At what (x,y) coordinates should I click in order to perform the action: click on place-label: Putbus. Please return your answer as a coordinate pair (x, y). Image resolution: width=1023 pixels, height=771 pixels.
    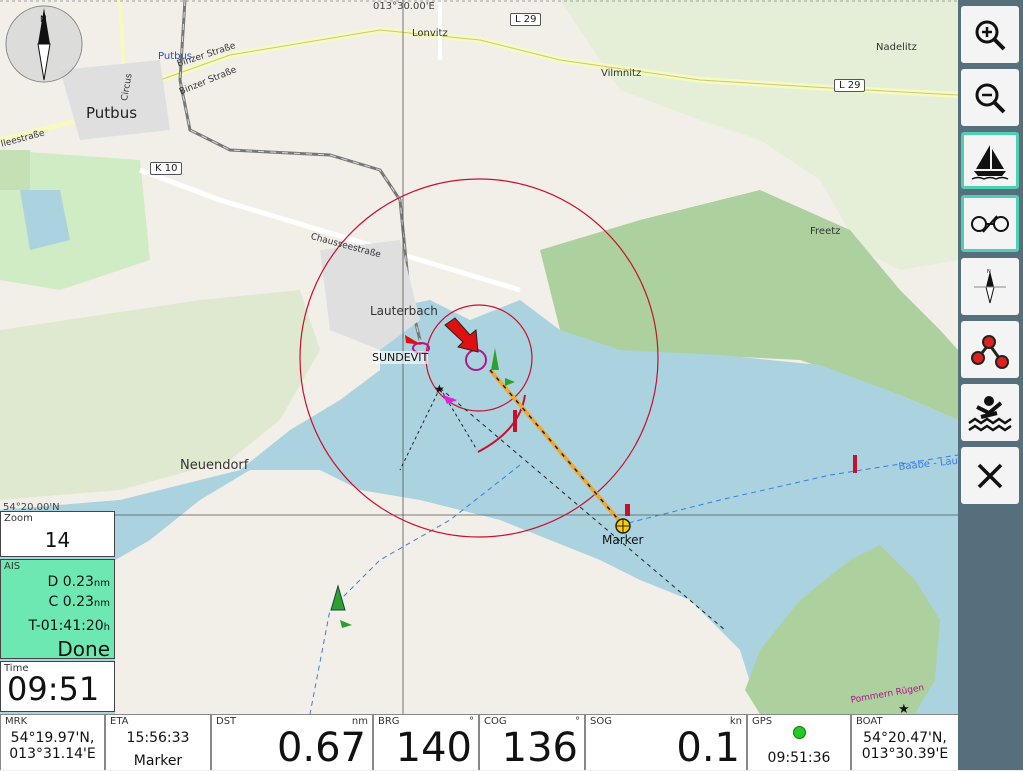
    Looking at the image, I should click on (112, 113).